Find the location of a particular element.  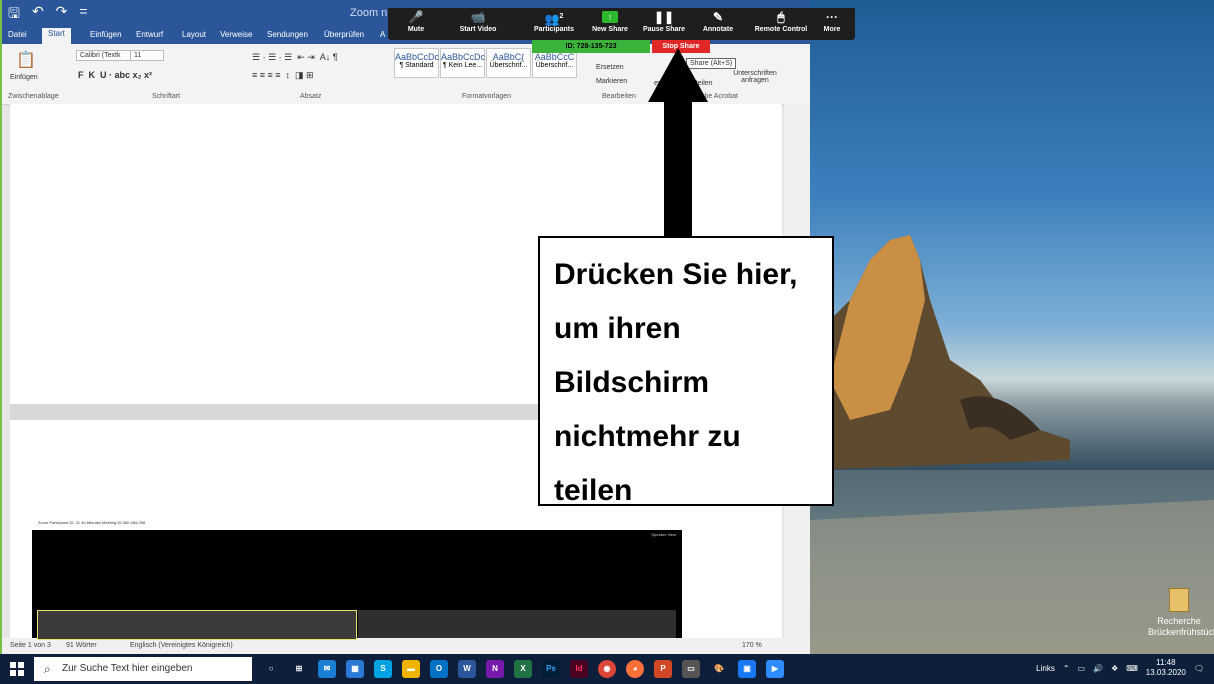

zoom-icon: ▶ is located at coordinates (775, 669).